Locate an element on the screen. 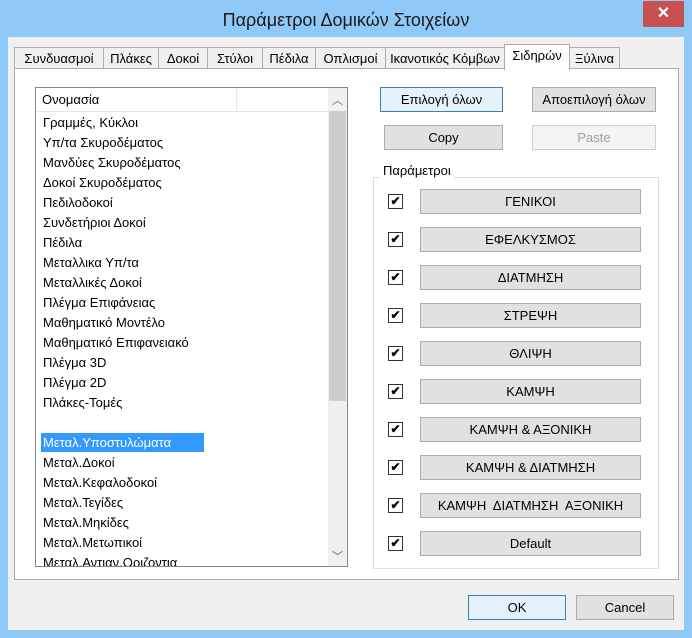 This screenshot has width=692, height=638. scroll-up-icon: ︿ is located at coordinates (337, 100).